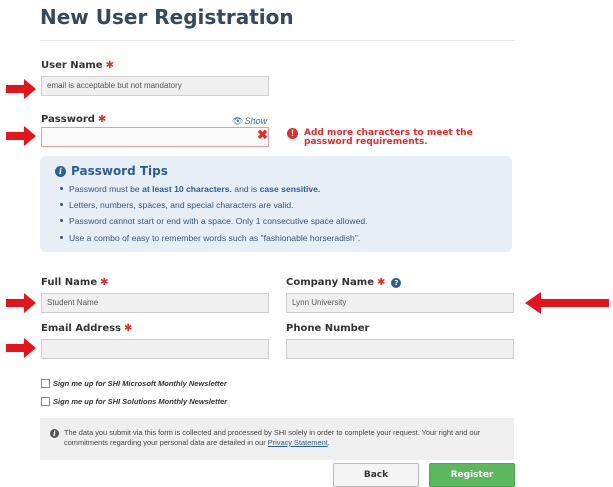  I want to click on username-label: User Name ✱, so click(77, 65).